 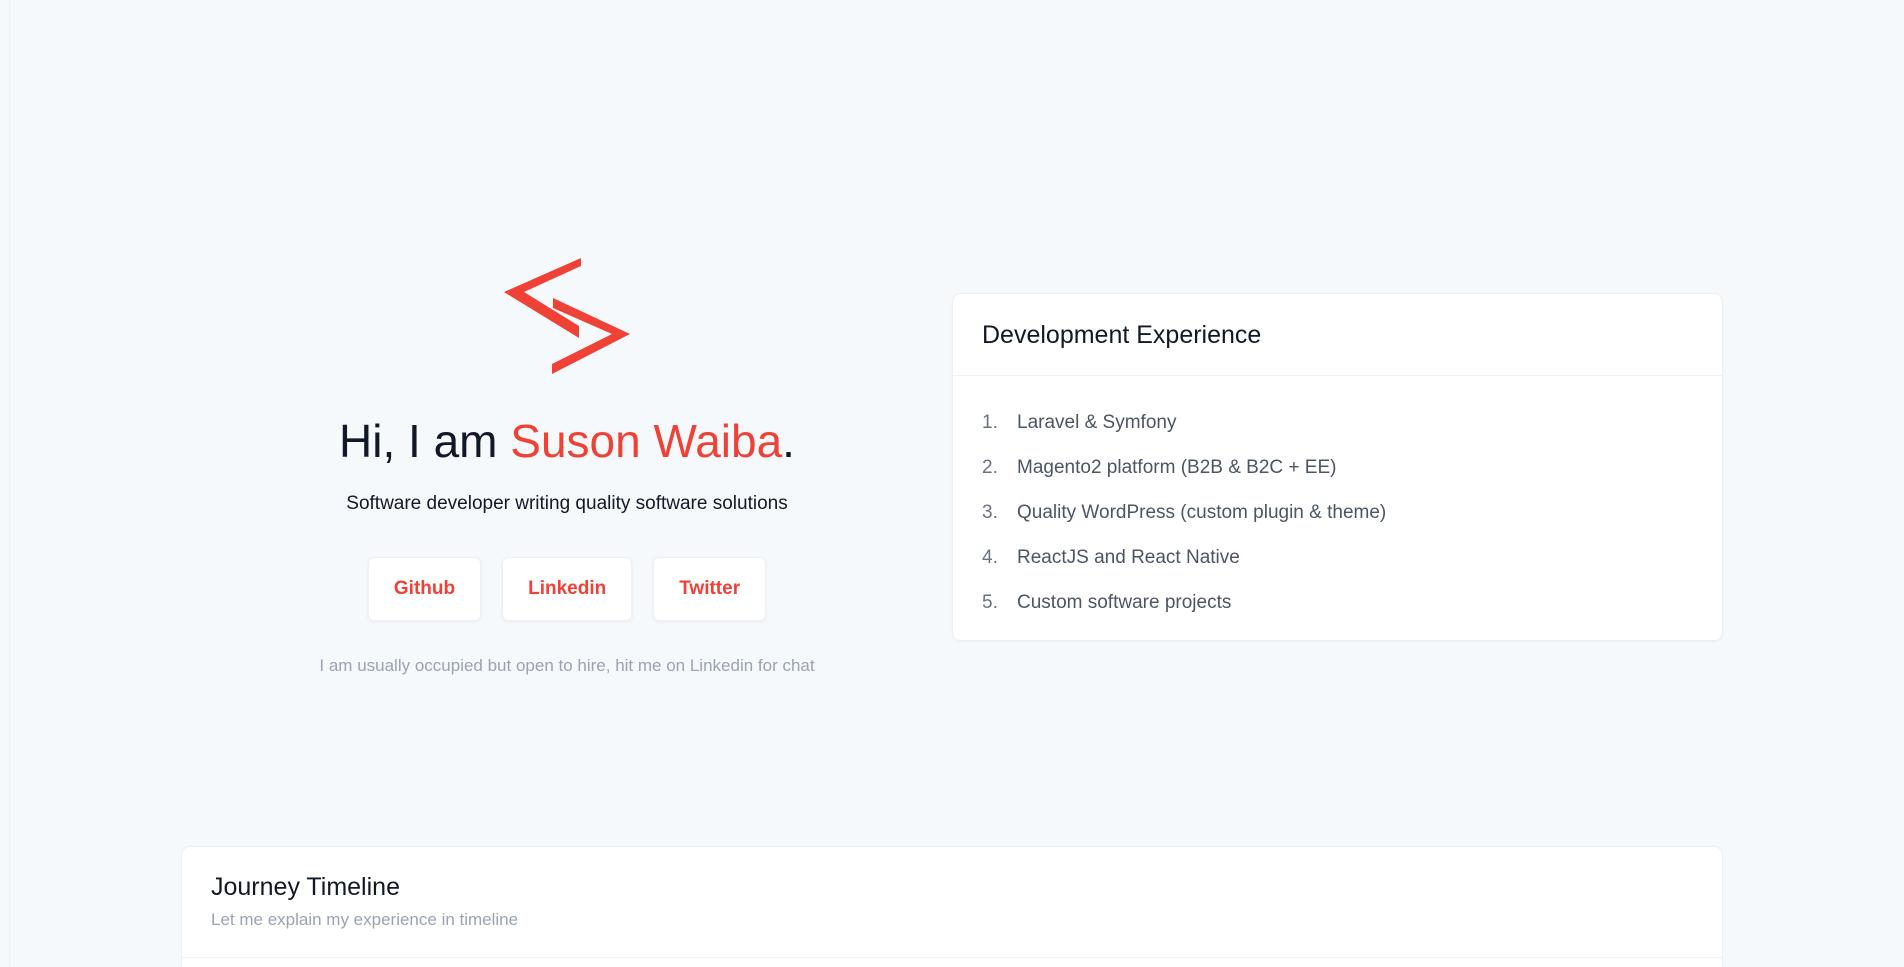 I want to click on list-item: 5. Custom software projects, so click(x=1352, y=602).